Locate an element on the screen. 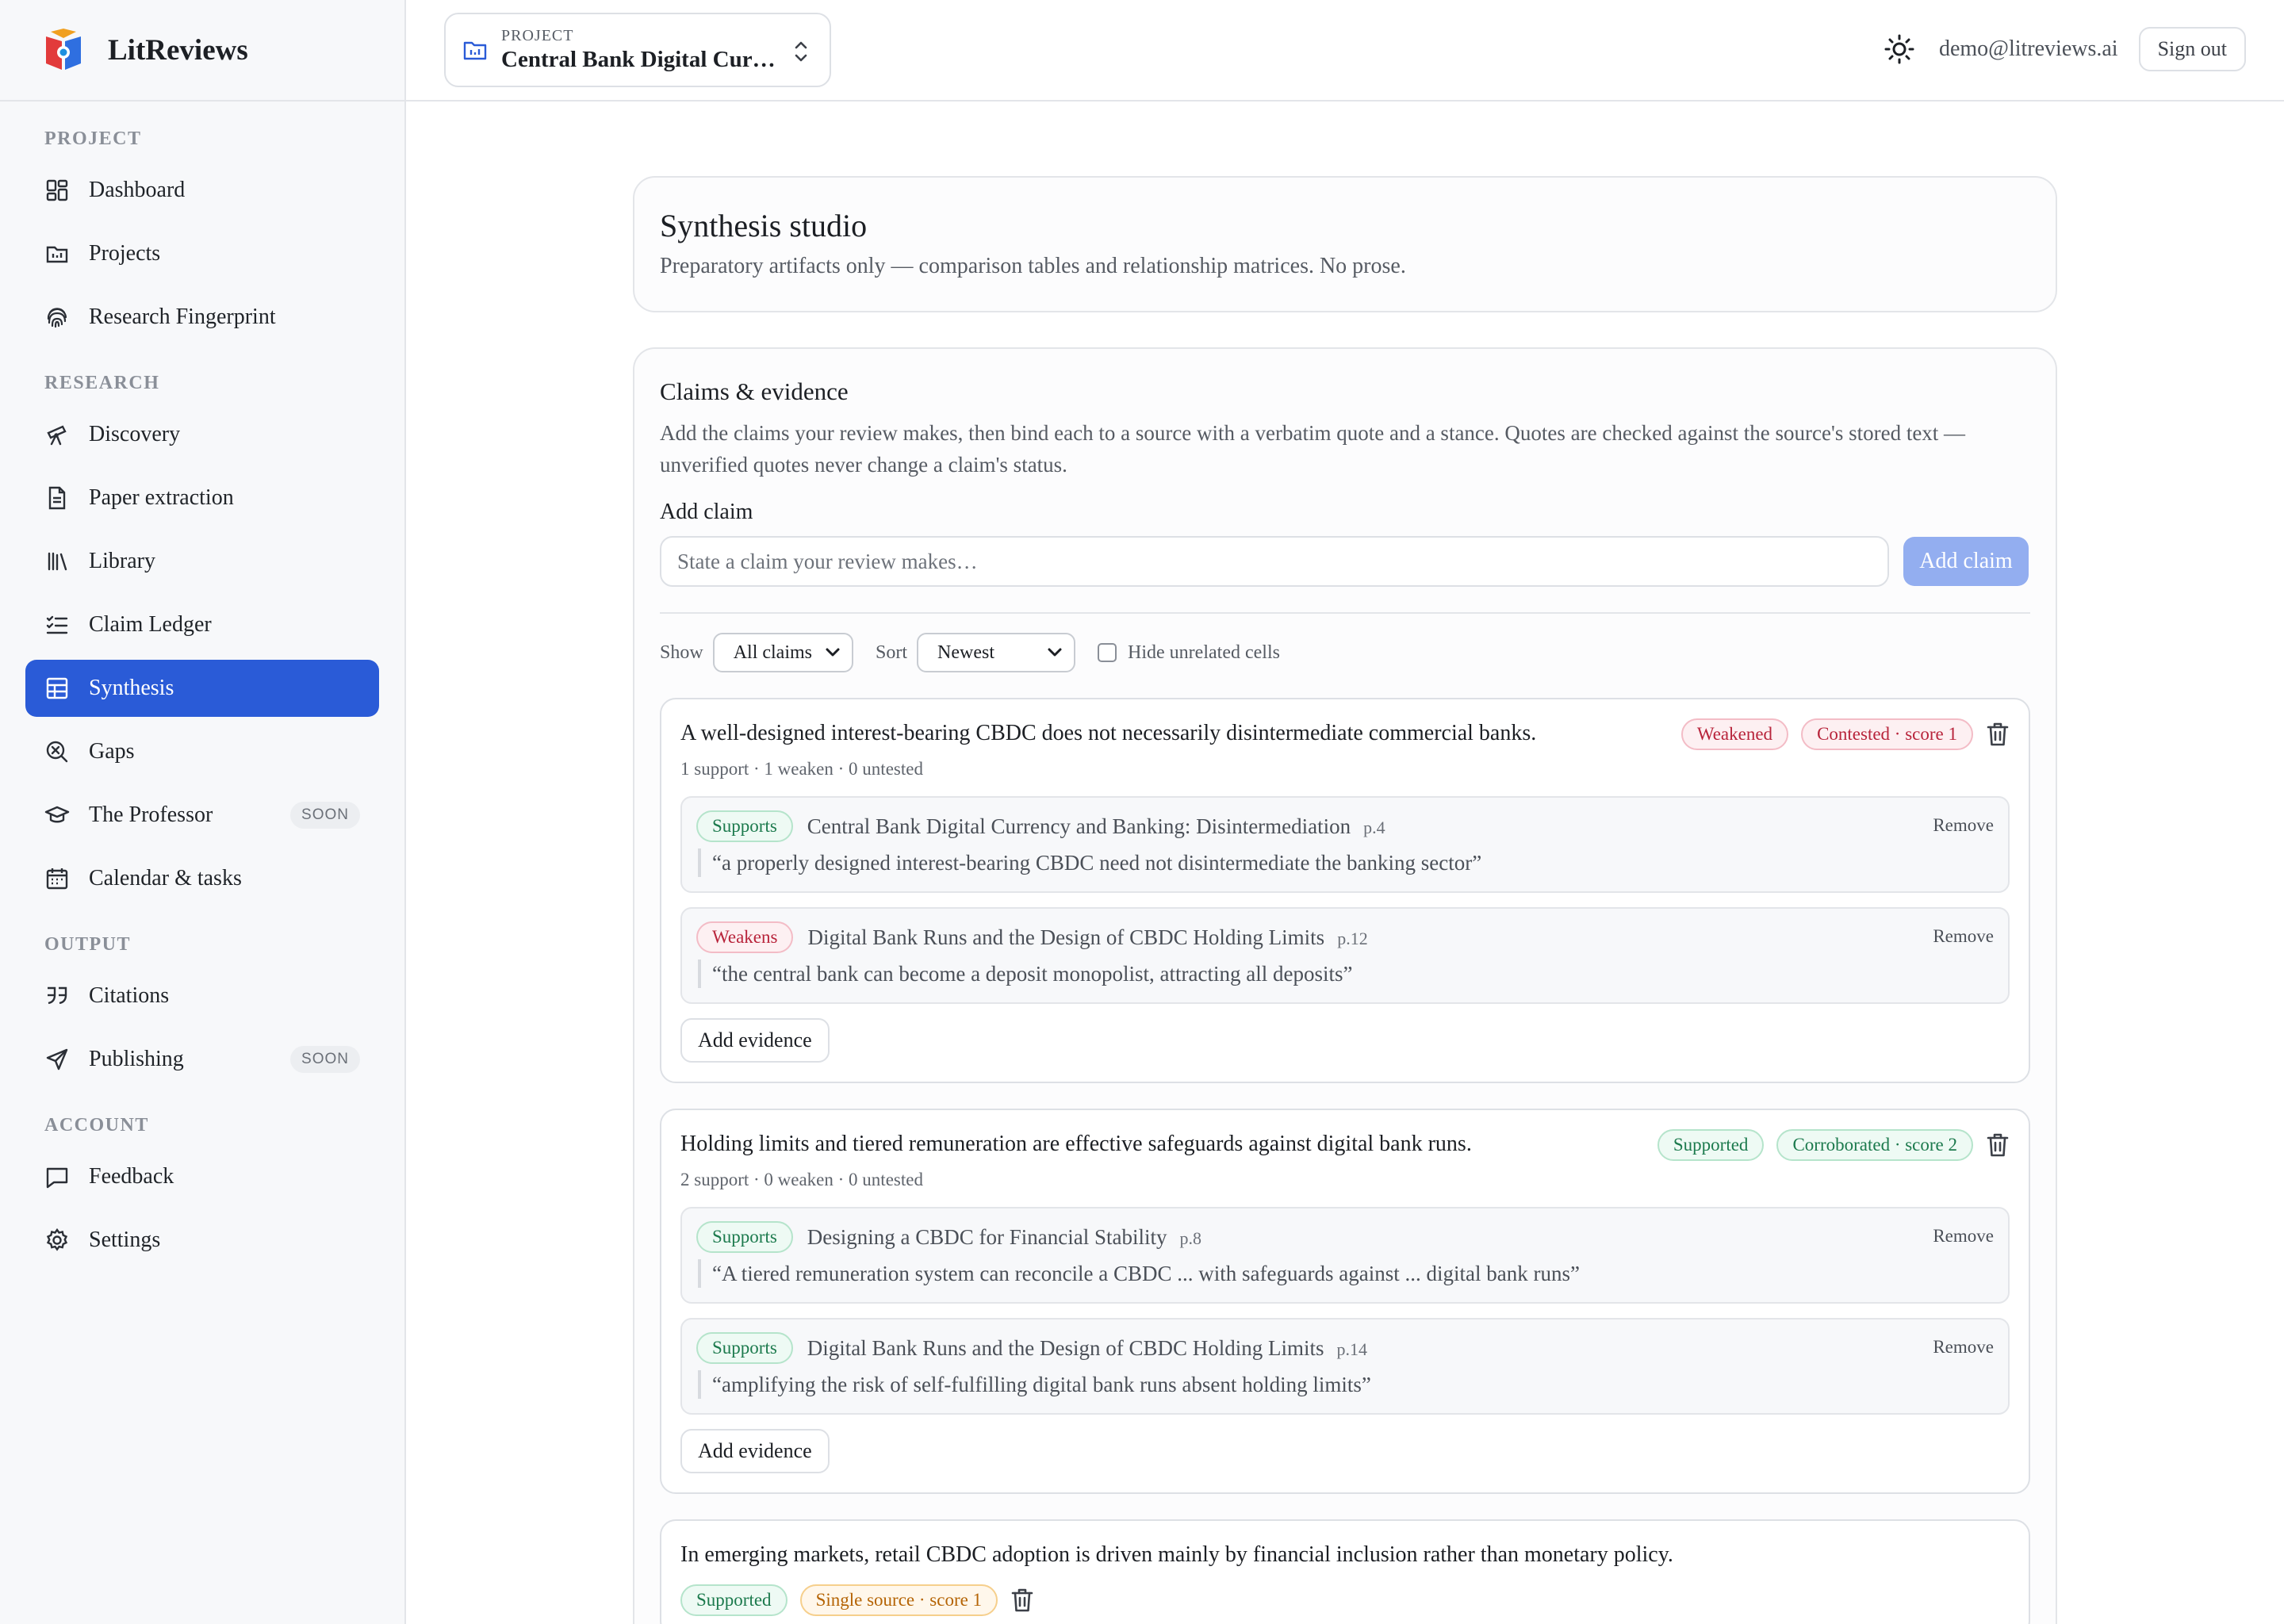  message-icon is located at coordinates (57, 1176).